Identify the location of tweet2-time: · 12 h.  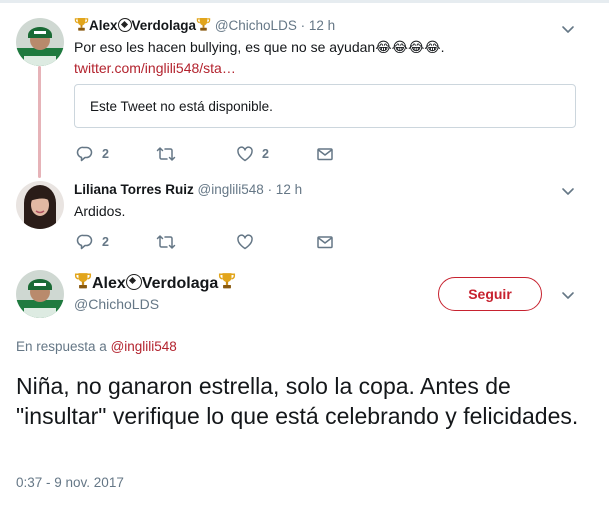
(285, 189).